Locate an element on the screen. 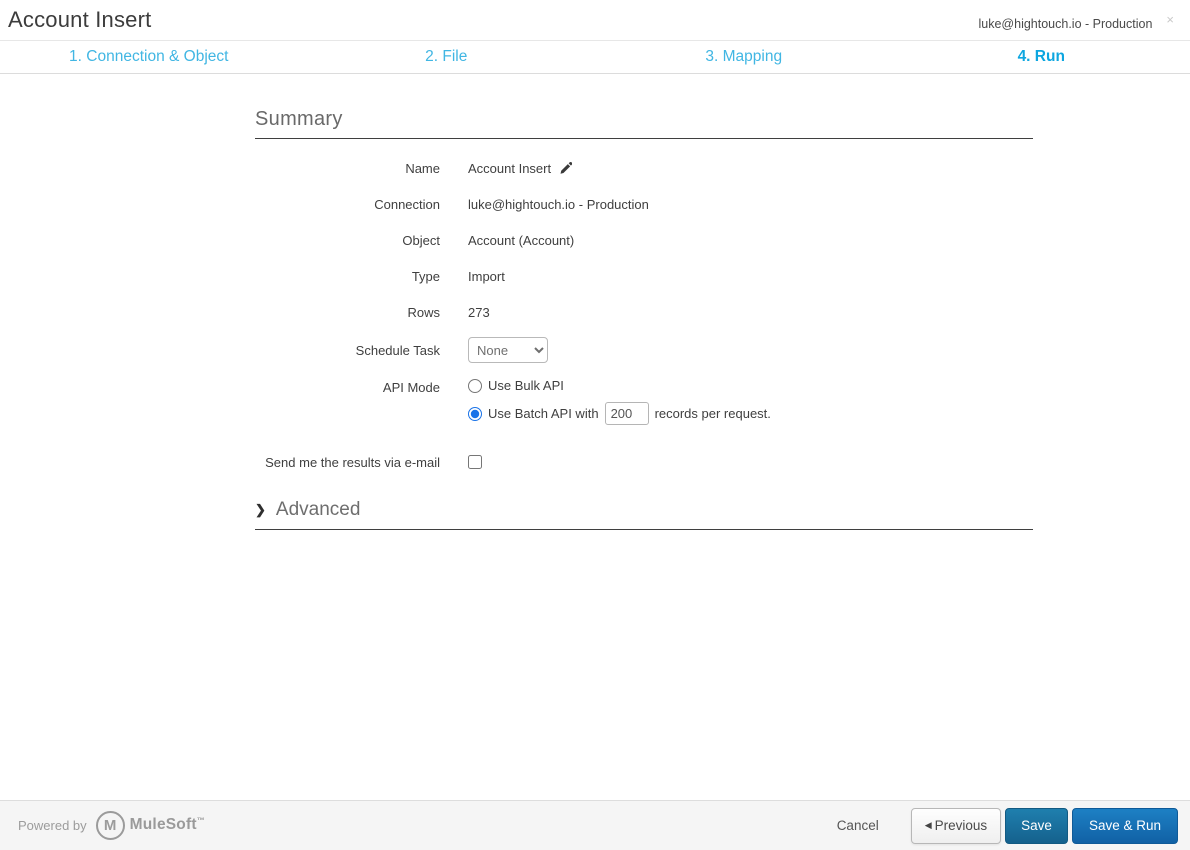 The image size is (1190, 850). connection-field-label: Connection is located at coordinates (407, 204).